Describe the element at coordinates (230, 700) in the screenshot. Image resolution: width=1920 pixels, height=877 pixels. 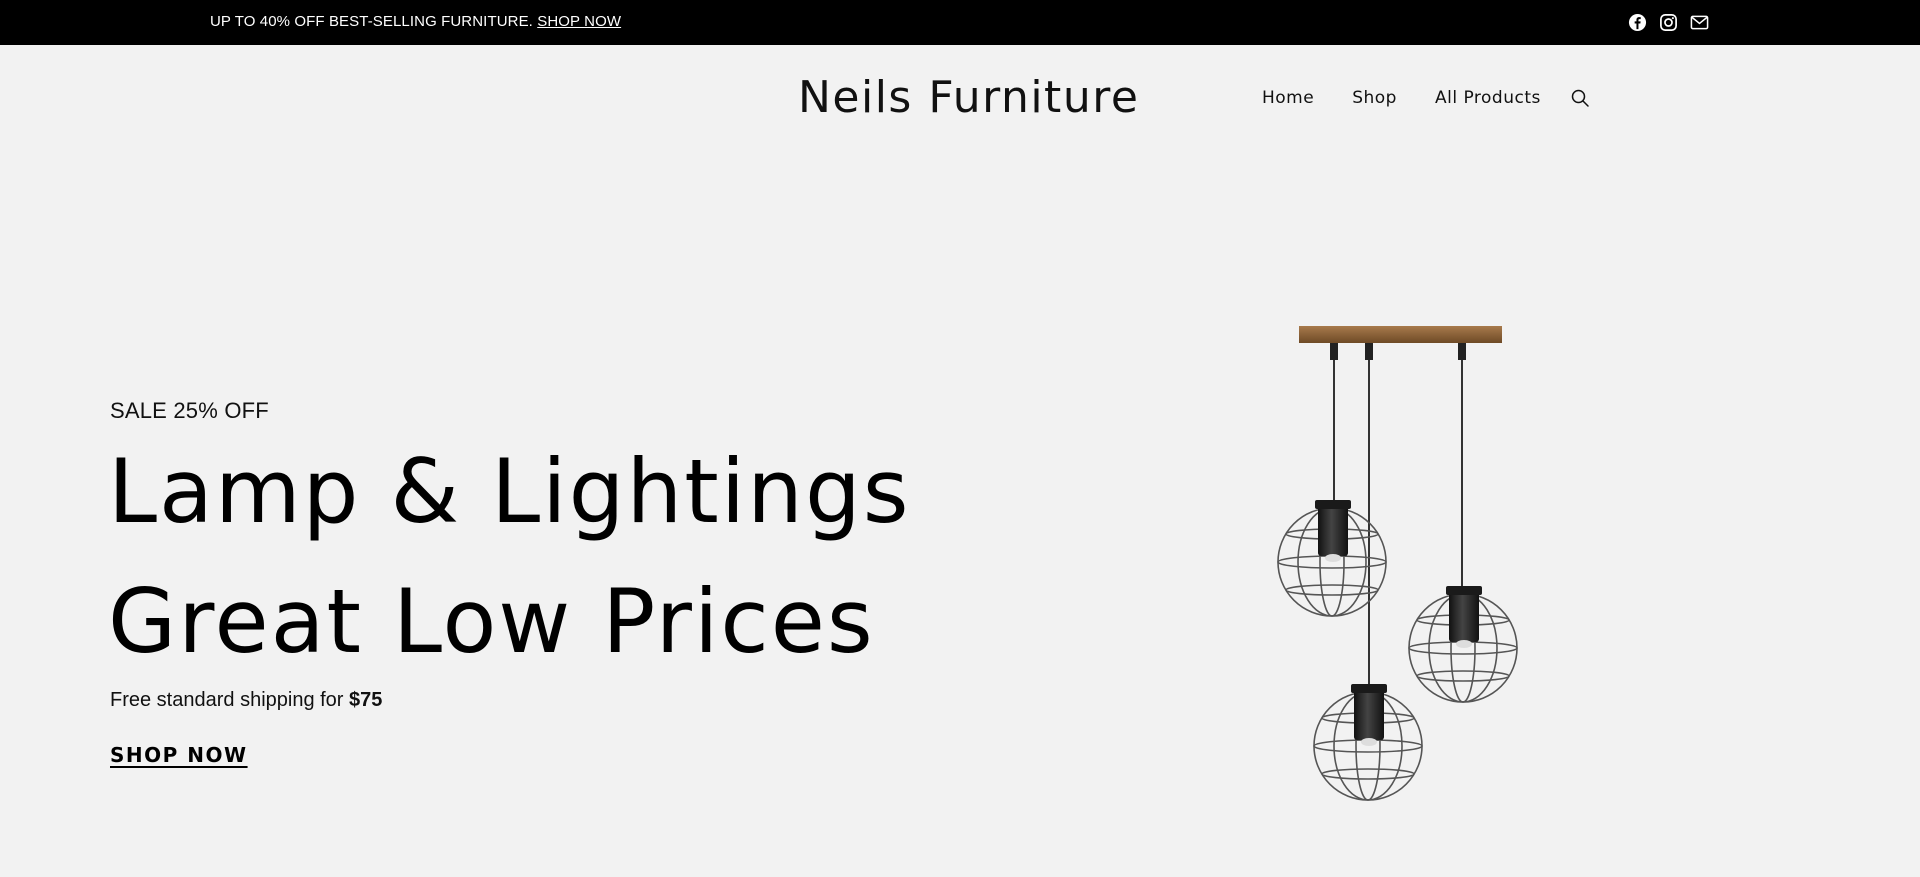
I see `shipping-text: Free standard shipping for` at that location.